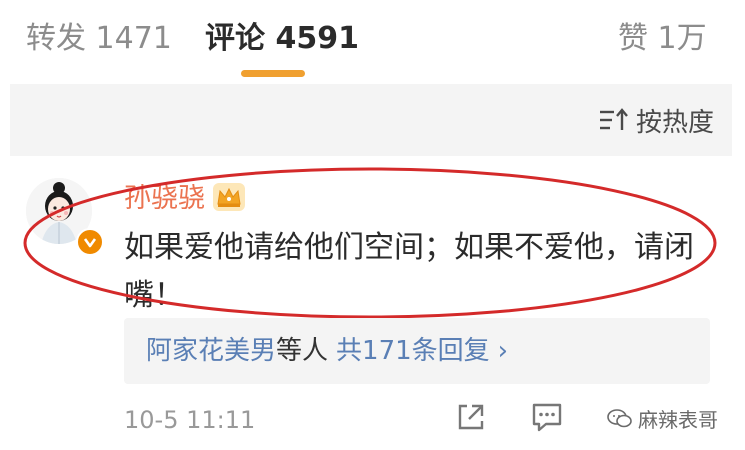 Image resolution: width=745 pixels, height=450 pixels. What do you see at coordinates (678, 420) in the screenshot?
I see `watermark-text: 麻辣表哥` at bounding box center [678, 420].